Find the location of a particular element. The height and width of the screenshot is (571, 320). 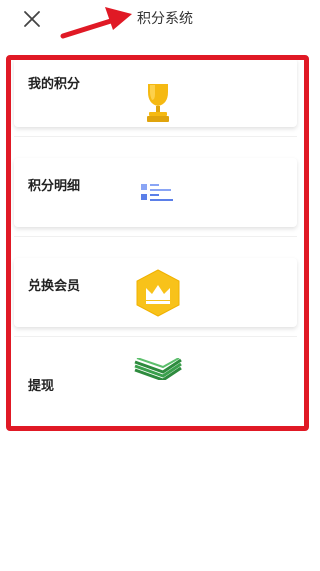

page-title: 积分系统 is located at coordinates (165, 19).